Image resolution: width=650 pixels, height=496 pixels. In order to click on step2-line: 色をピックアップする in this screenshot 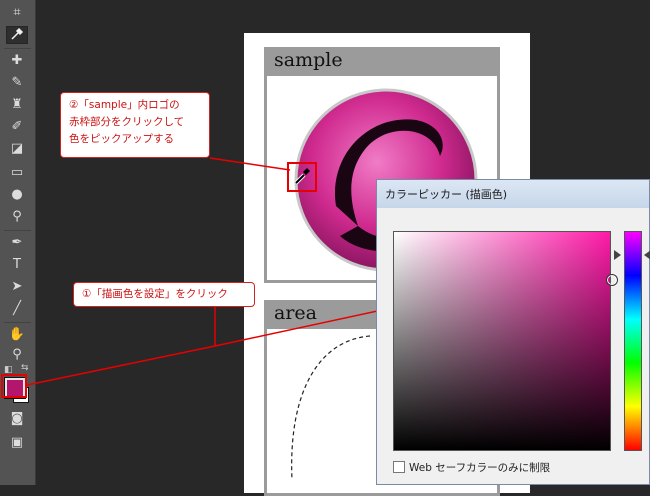, I will do `click(121, 139)`.